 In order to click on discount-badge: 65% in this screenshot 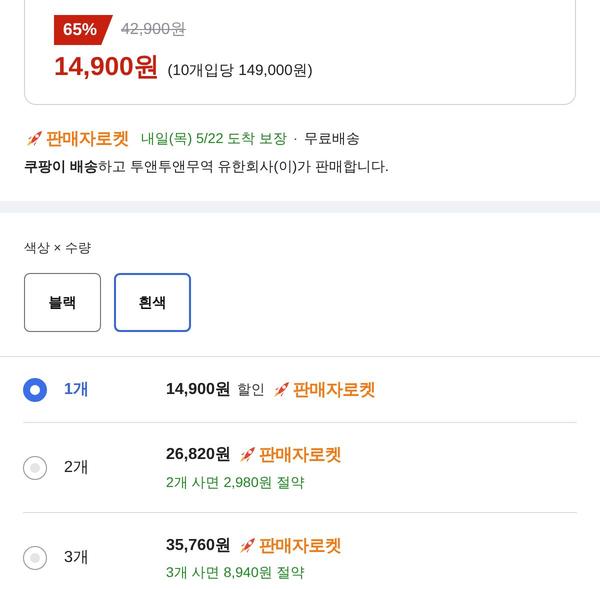, I will do `click(84, 30)`.